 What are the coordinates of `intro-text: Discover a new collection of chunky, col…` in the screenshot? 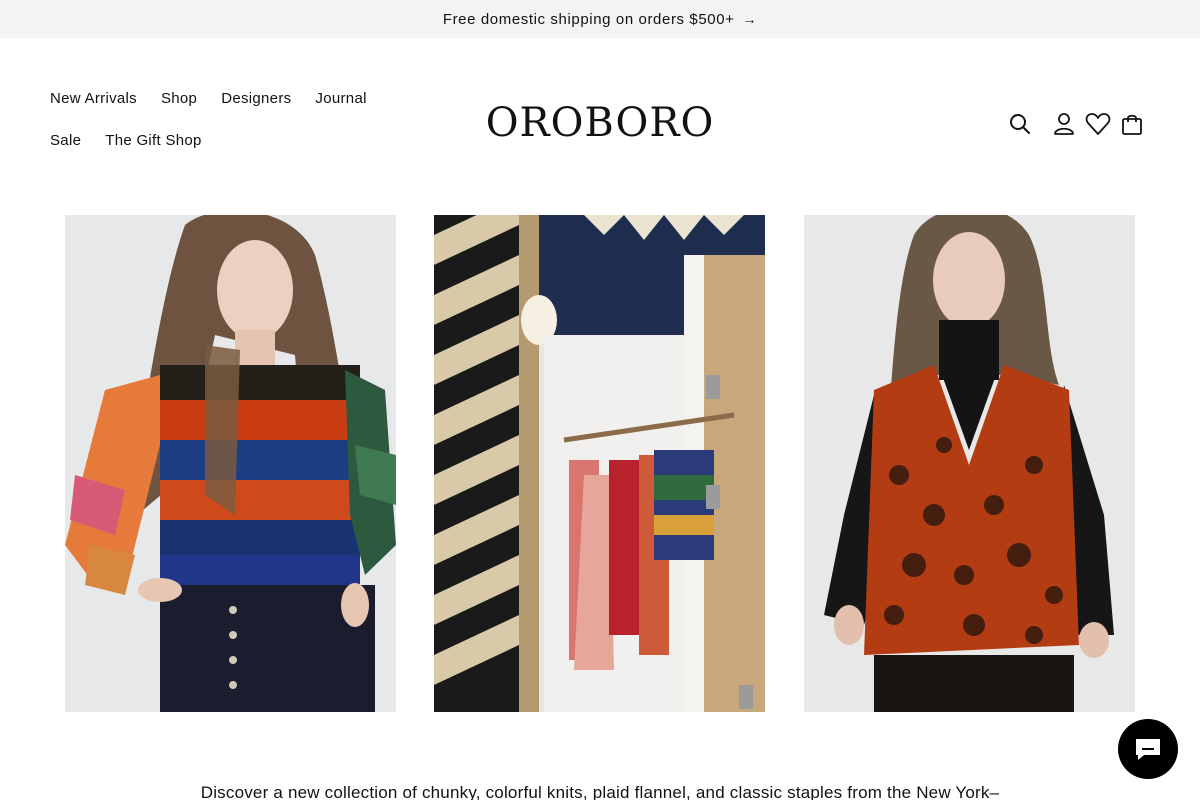 It's located at (600, 791).